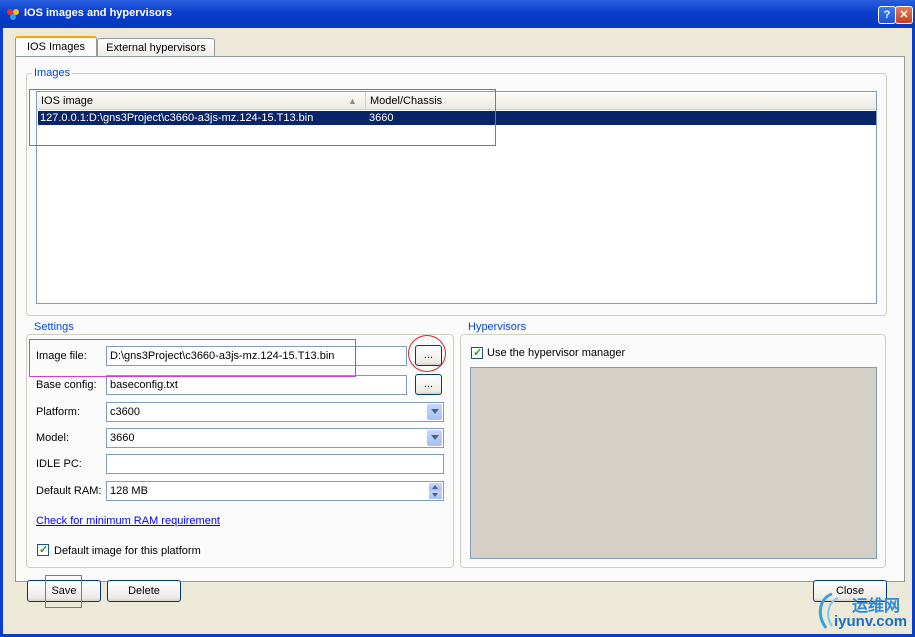 The image size is (915, 637). What do you see at coordinates (59, 464) in the screenshot?
I see `idle-pc-label: IDLE PC:` at bounding box center [59, 464].